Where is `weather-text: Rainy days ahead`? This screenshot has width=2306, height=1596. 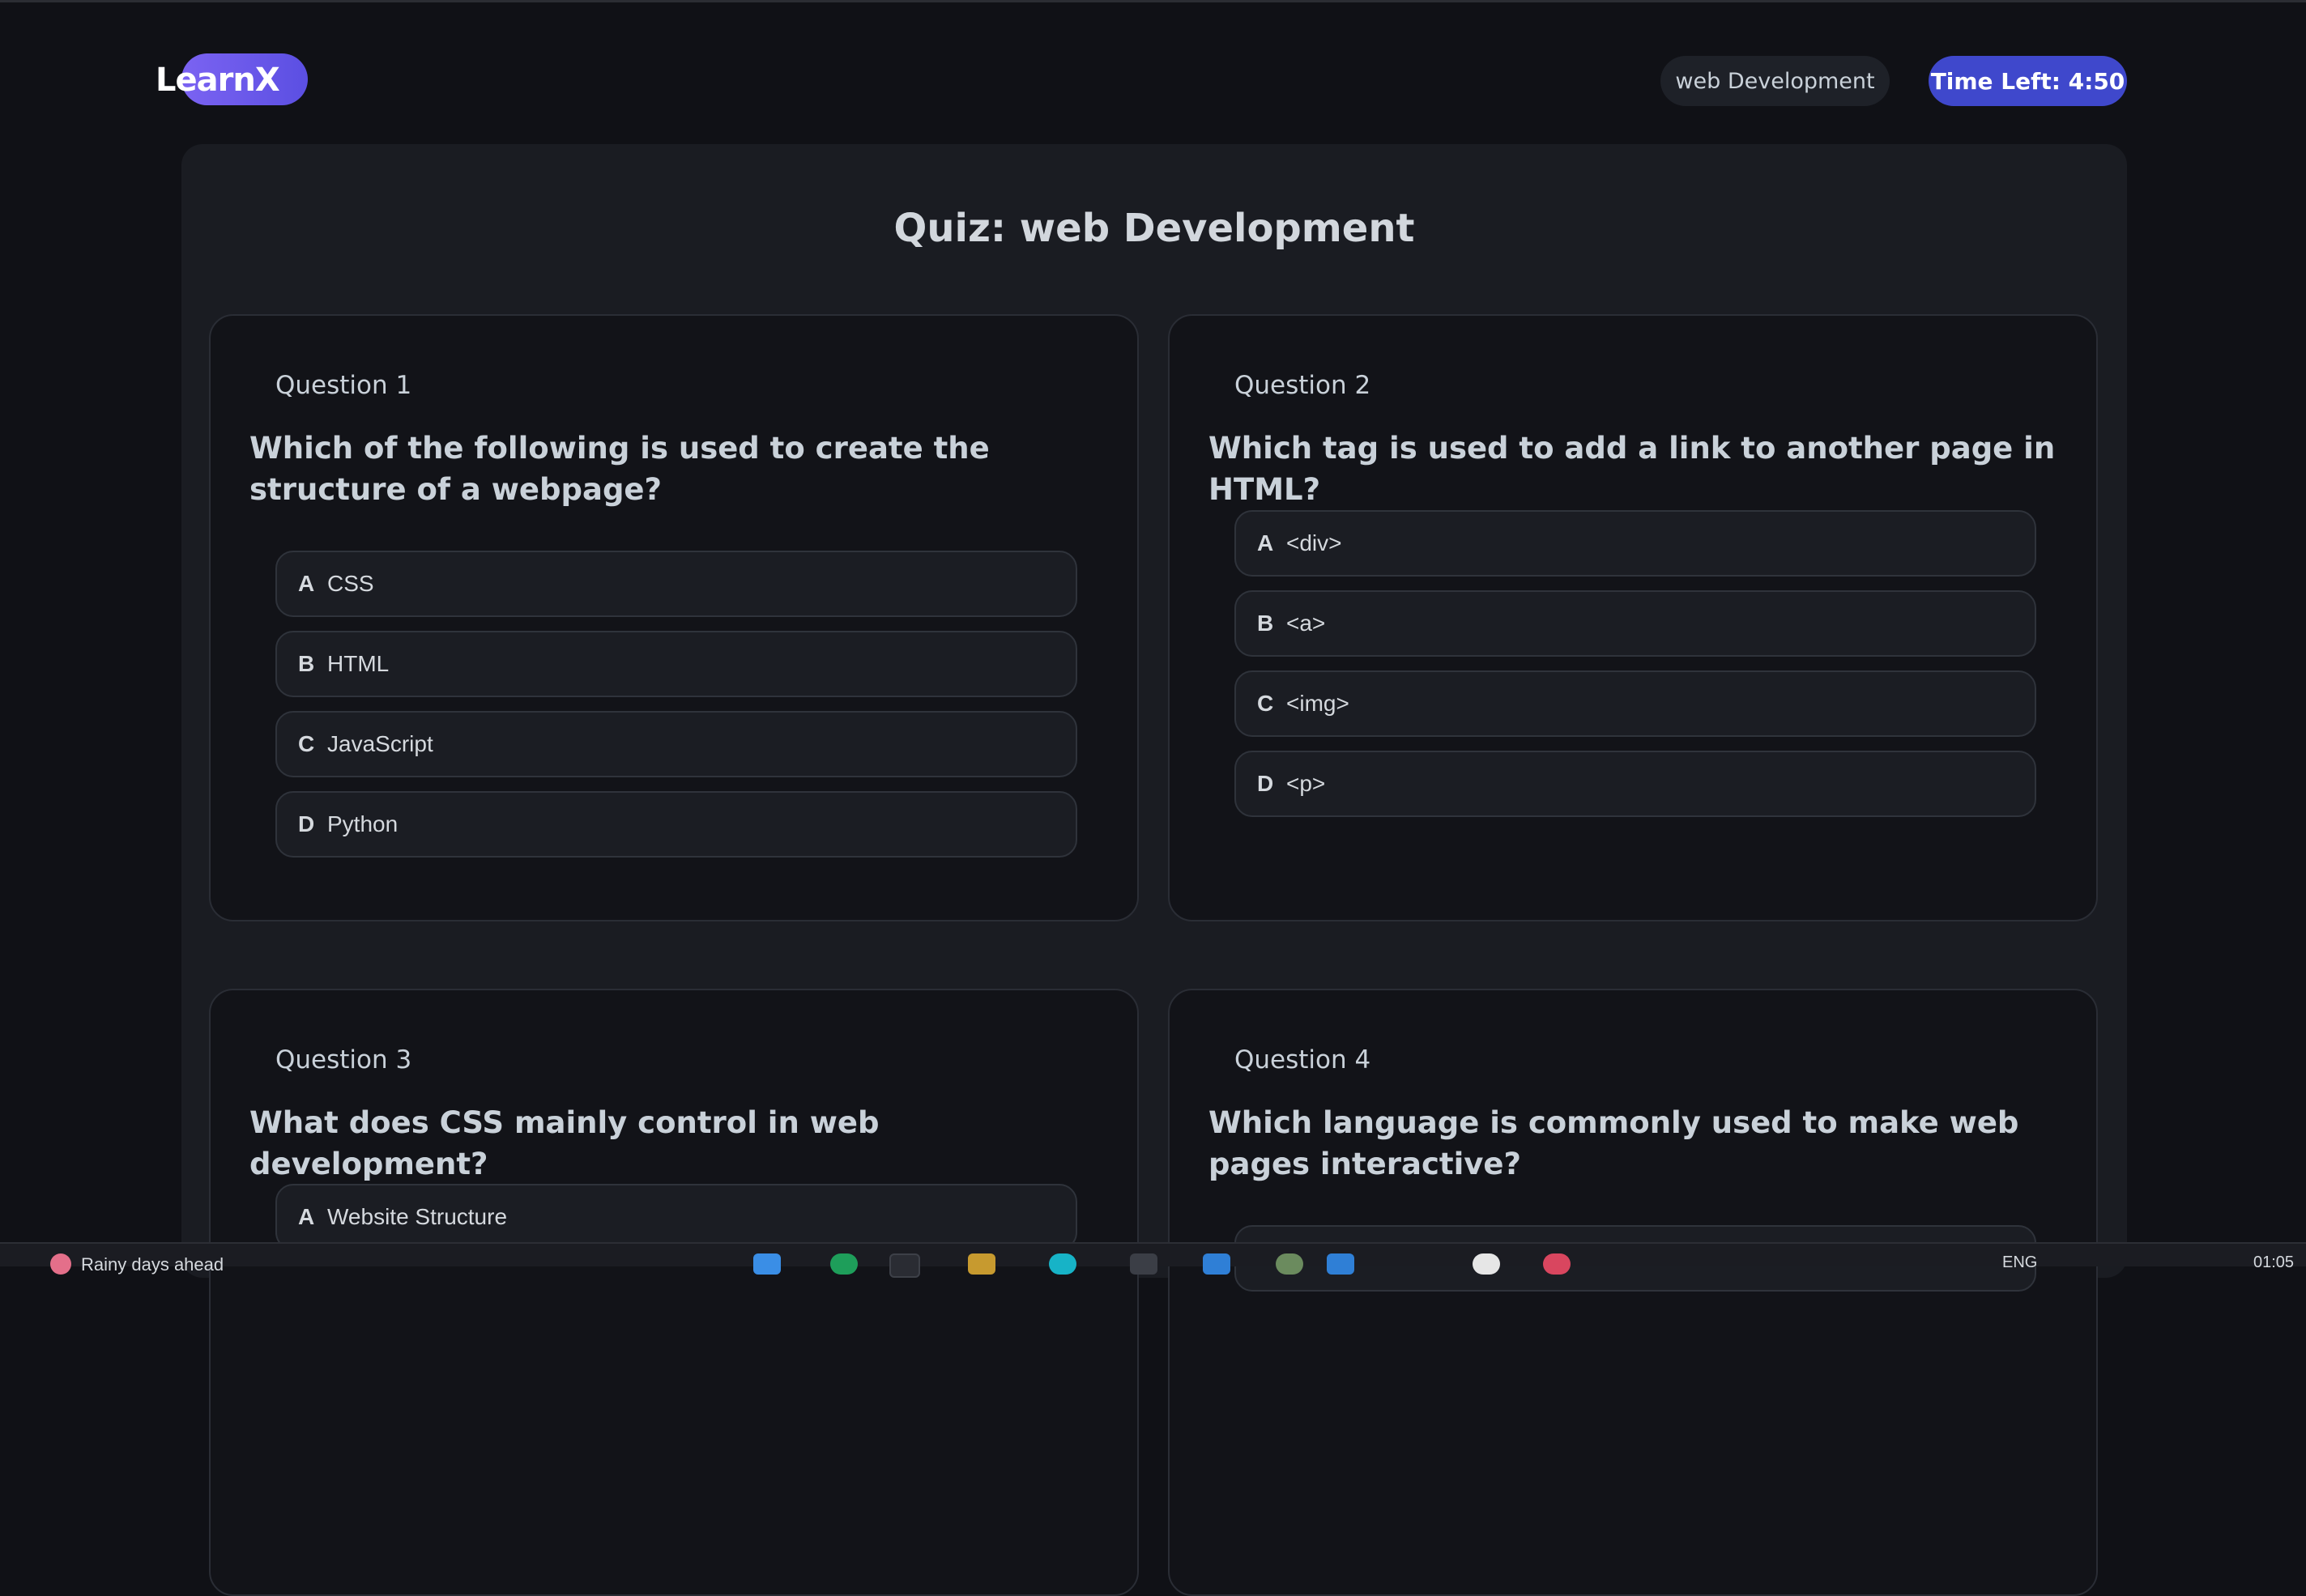 weather-text: Rainy days ahead is located at coordinates (152, 1264).